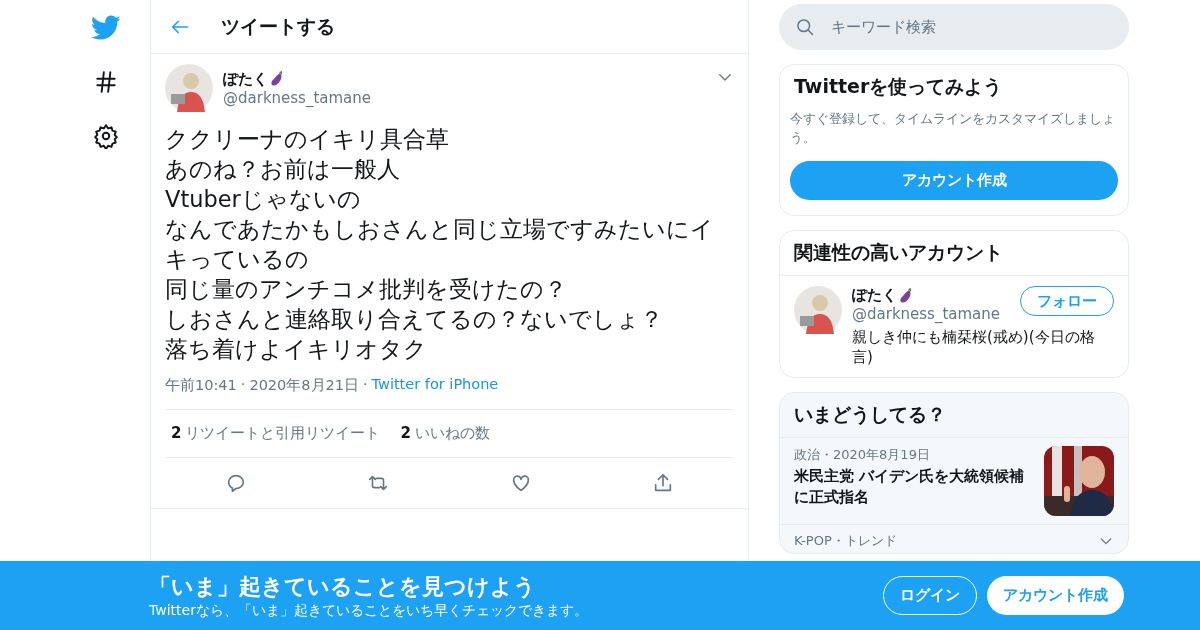  I want to click on login-button: ログイン, so click(930, 595).